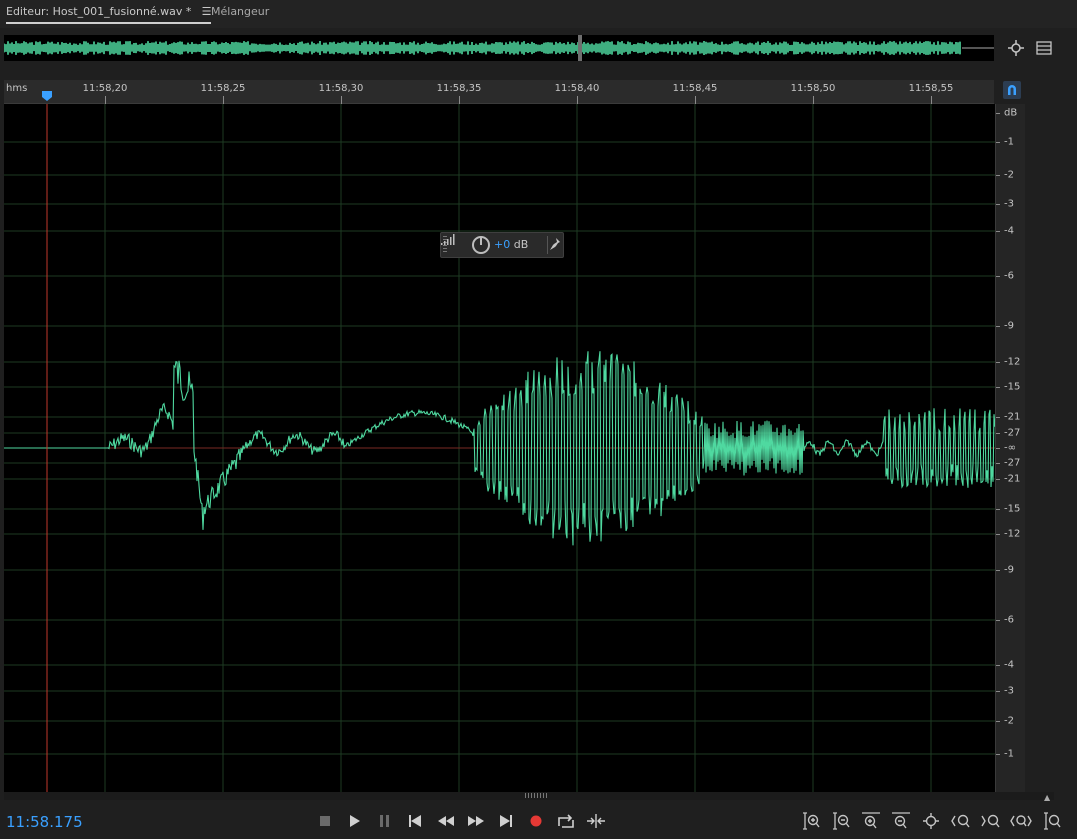  Describe the element at coordinates (813, 88) in the screenshot. I see `ruler-tick-label: 11:58,50` at that location.